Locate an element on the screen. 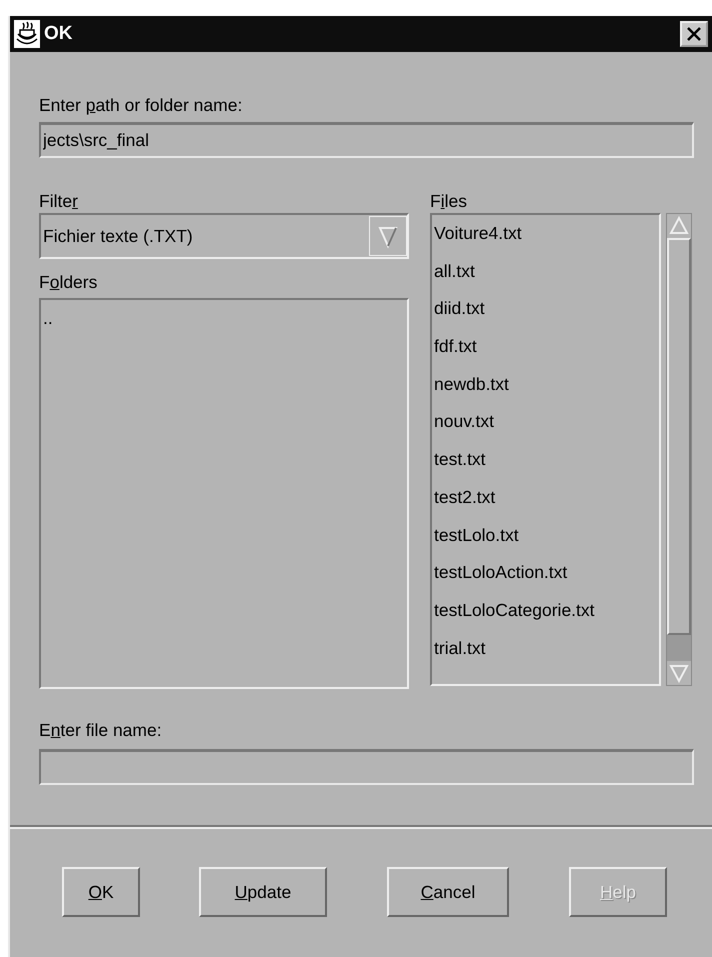 This screenshot has height=957, width=712. file-item: fdf.txt is located at coordinates (455, 346).